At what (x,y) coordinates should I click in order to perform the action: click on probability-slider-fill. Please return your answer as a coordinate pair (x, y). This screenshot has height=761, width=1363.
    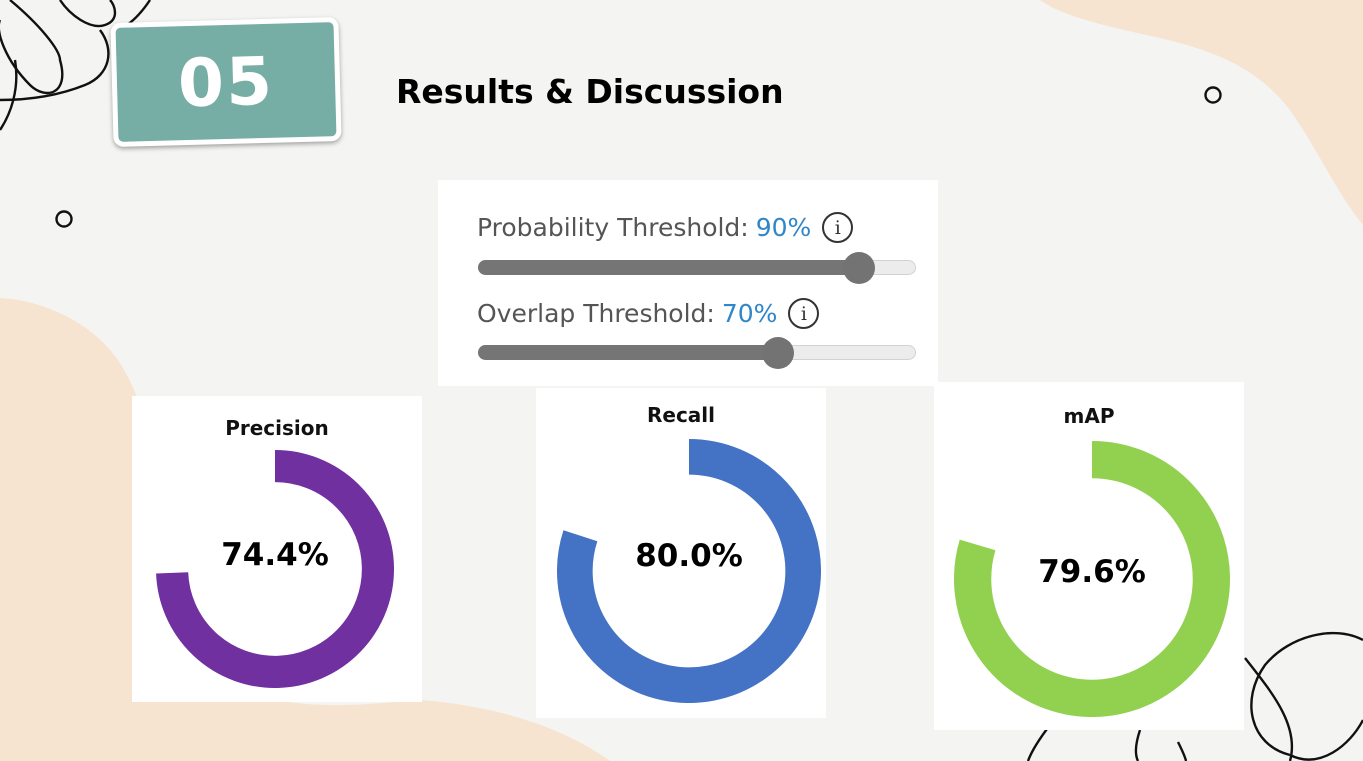
    Looking at the image, I should click on (668, 267).